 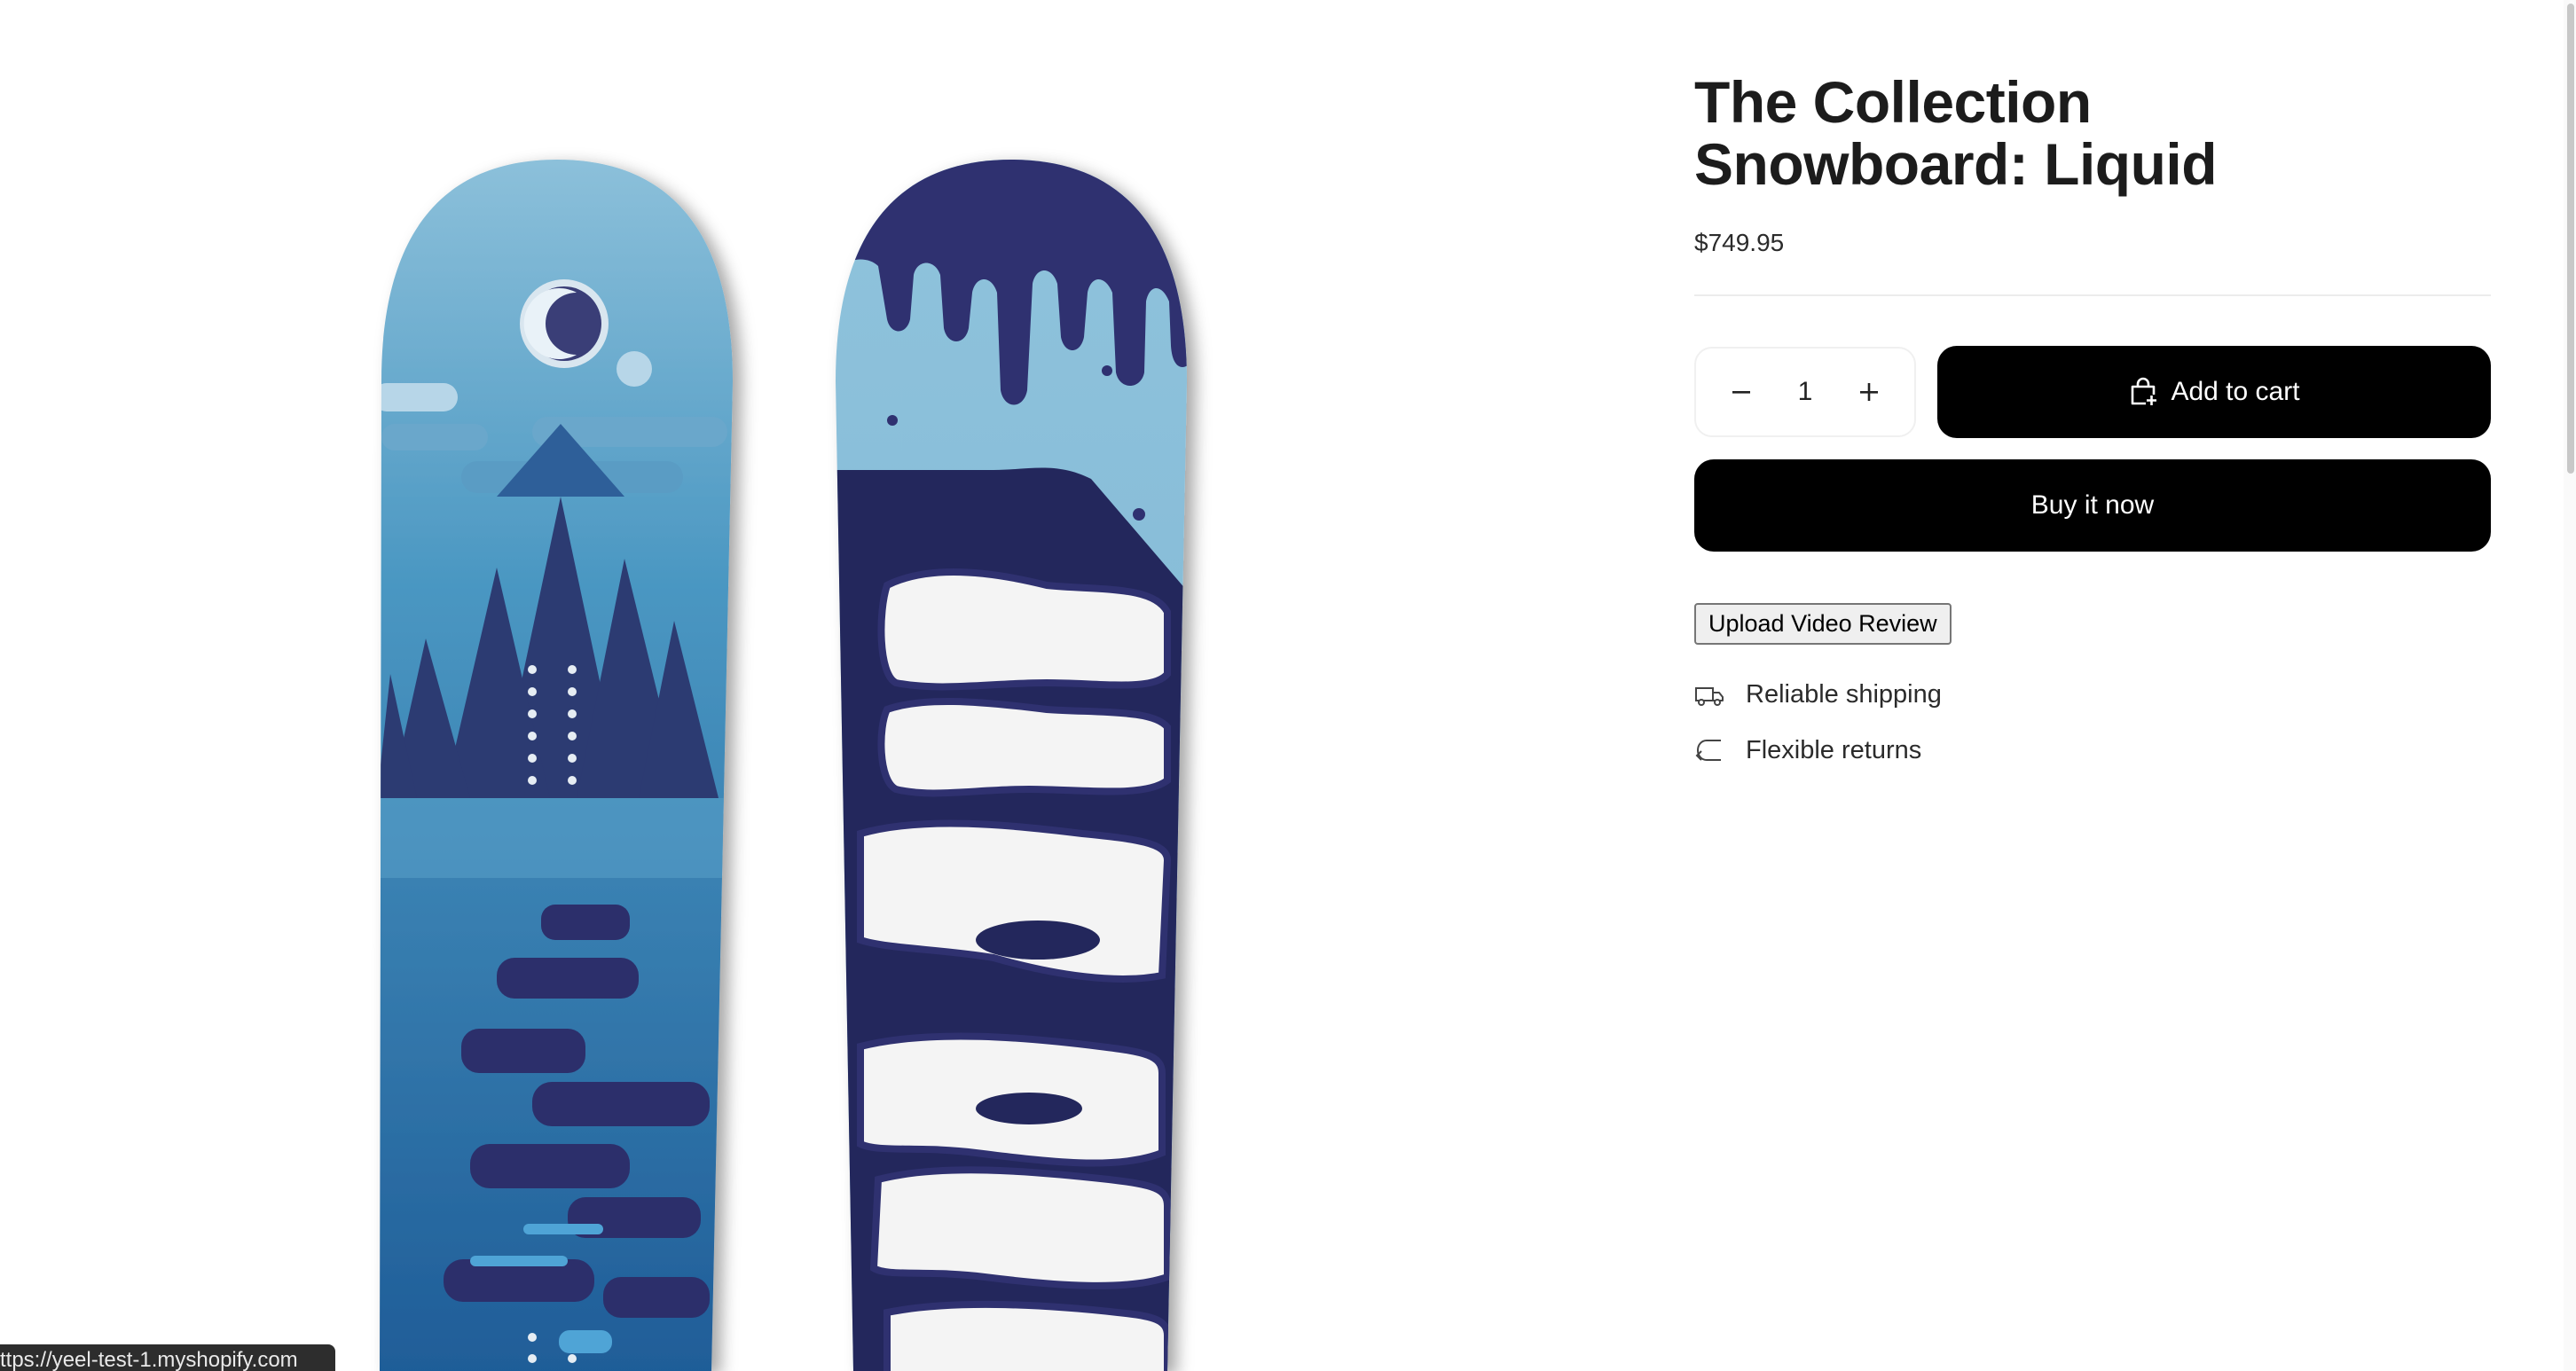 I want to click on return-arrow-icon, so click(x=1708, y=750).